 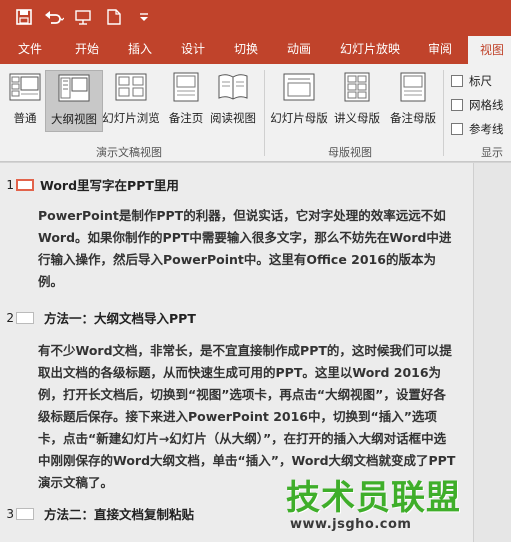 I want to click on slide-title: 方法二：直接文档复制粘贴, so click(x=119, y=513).